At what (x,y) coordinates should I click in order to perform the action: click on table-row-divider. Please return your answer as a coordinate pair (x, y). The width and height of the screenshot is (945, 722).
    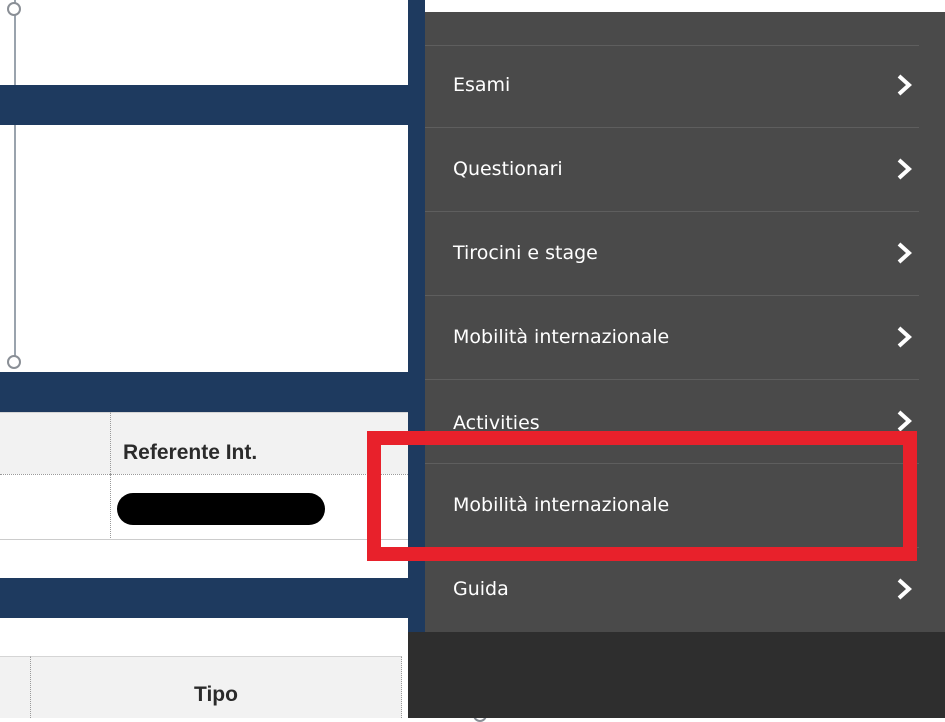
    Looking at the image, I should click on (205, 539).